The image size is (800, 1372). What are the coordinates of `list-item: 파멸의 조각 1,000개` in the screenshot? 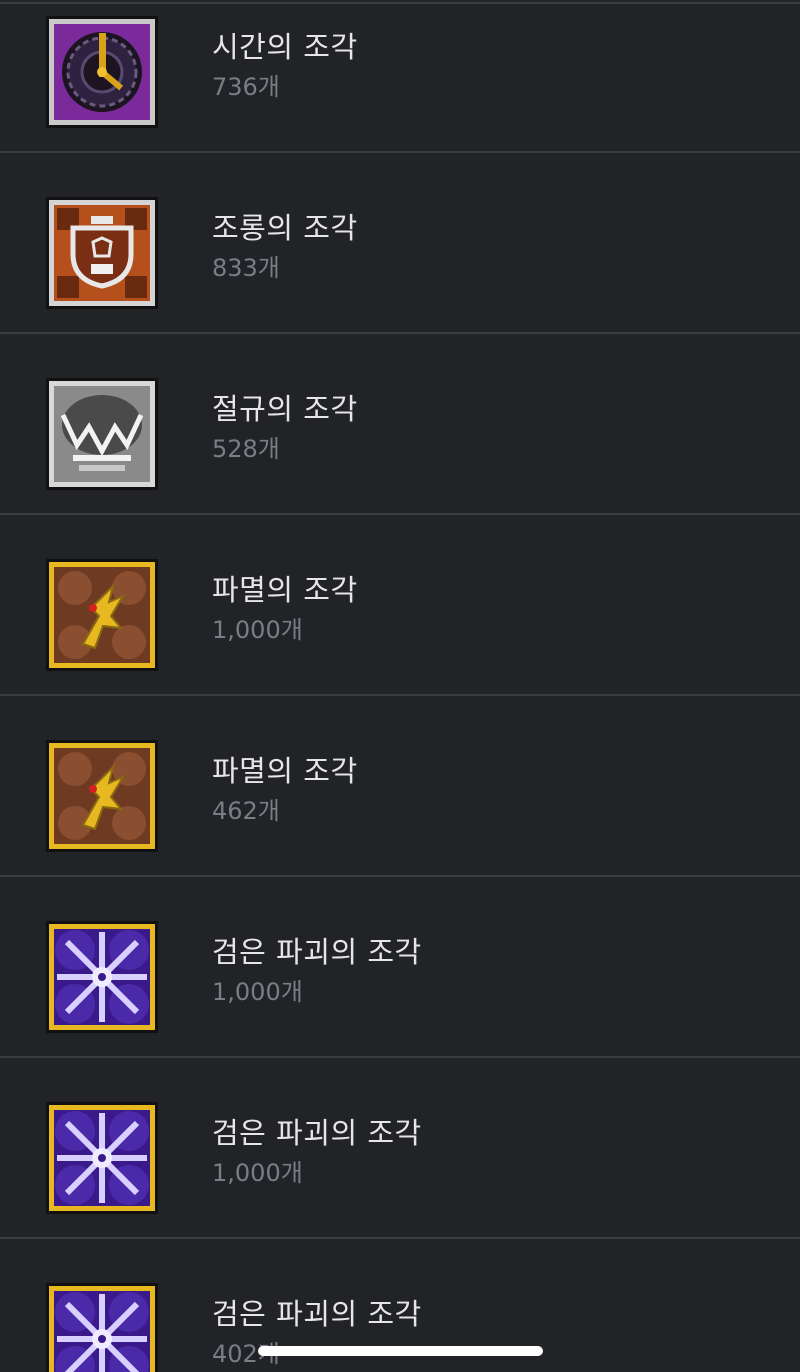 It's located at (400, 605).